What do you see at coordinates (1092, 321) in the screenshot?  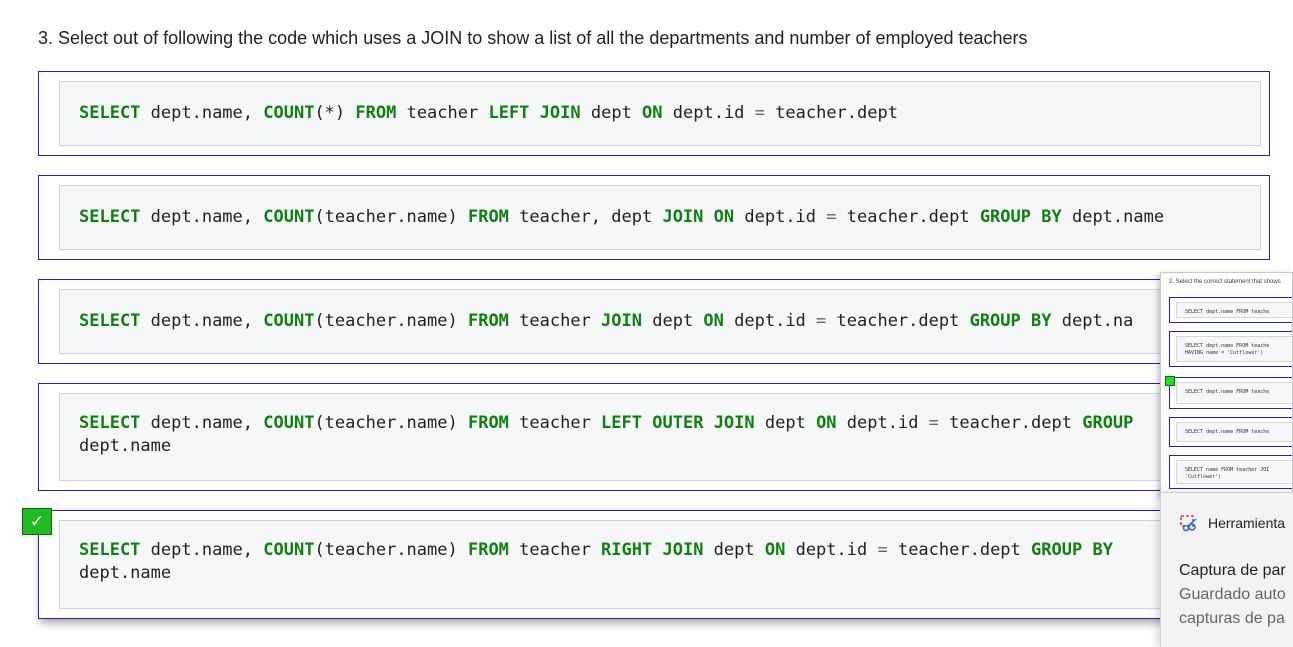 I see `sql-text: dept.na` at bounding box center [1092, 321].